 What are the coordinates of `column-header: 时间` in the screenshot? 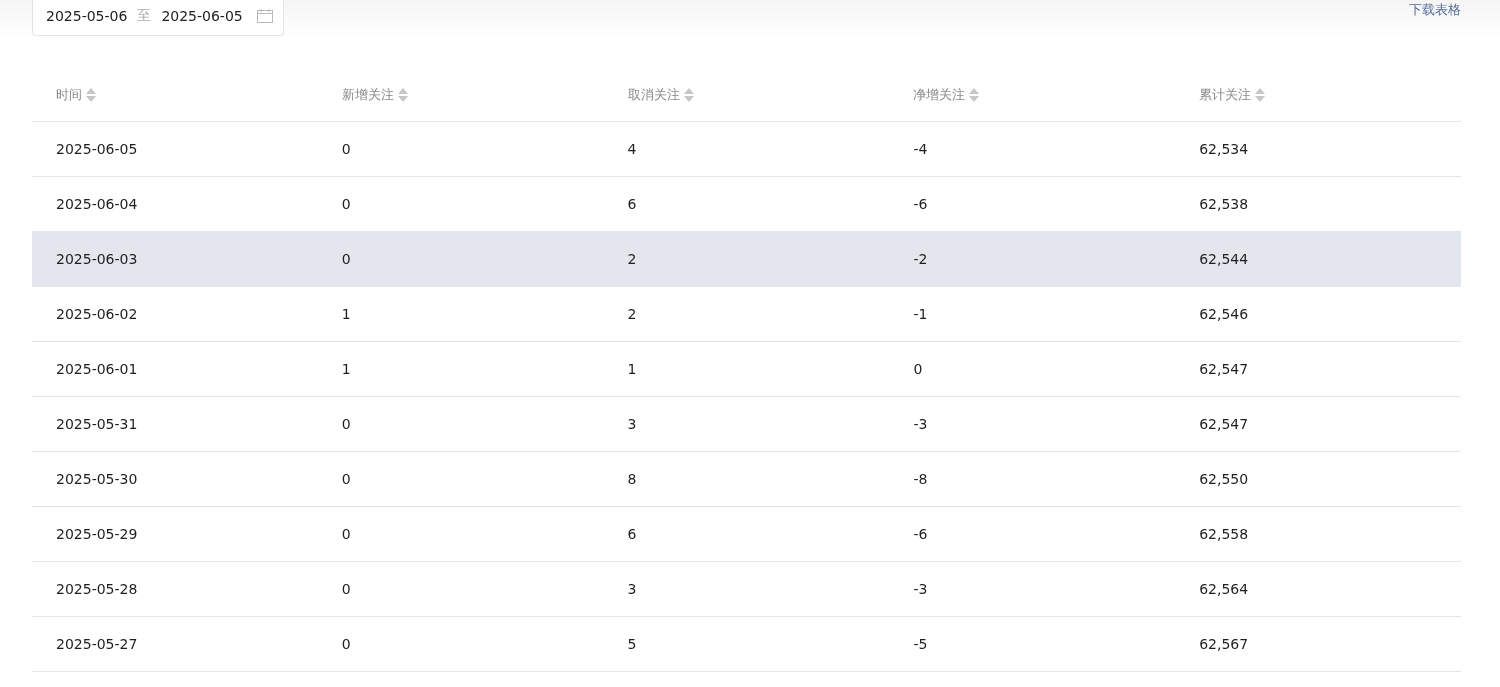 It's located at (69, 95).